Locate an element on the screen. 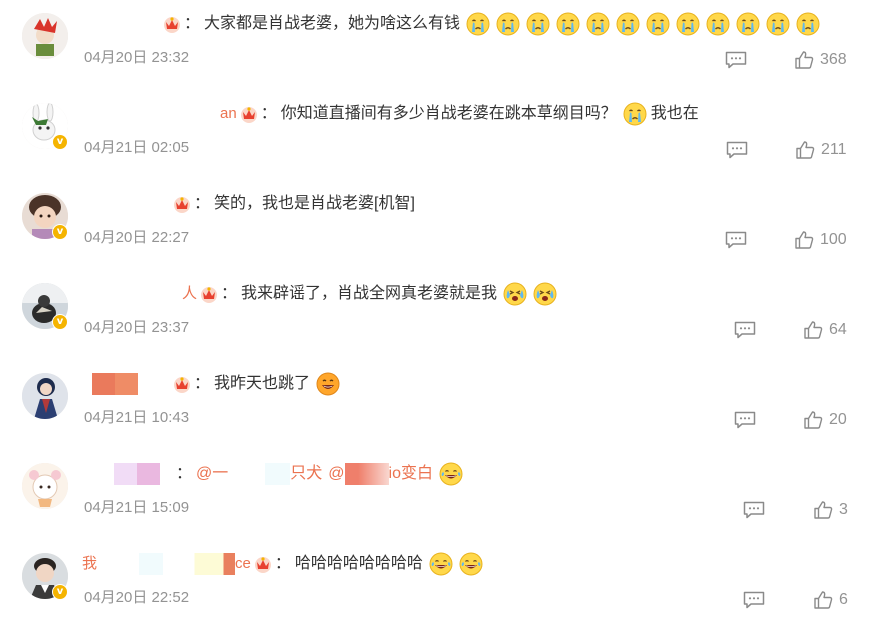 This screenshot has height=632, width=872. mention-link: @ is located at coordinates (336, 474).